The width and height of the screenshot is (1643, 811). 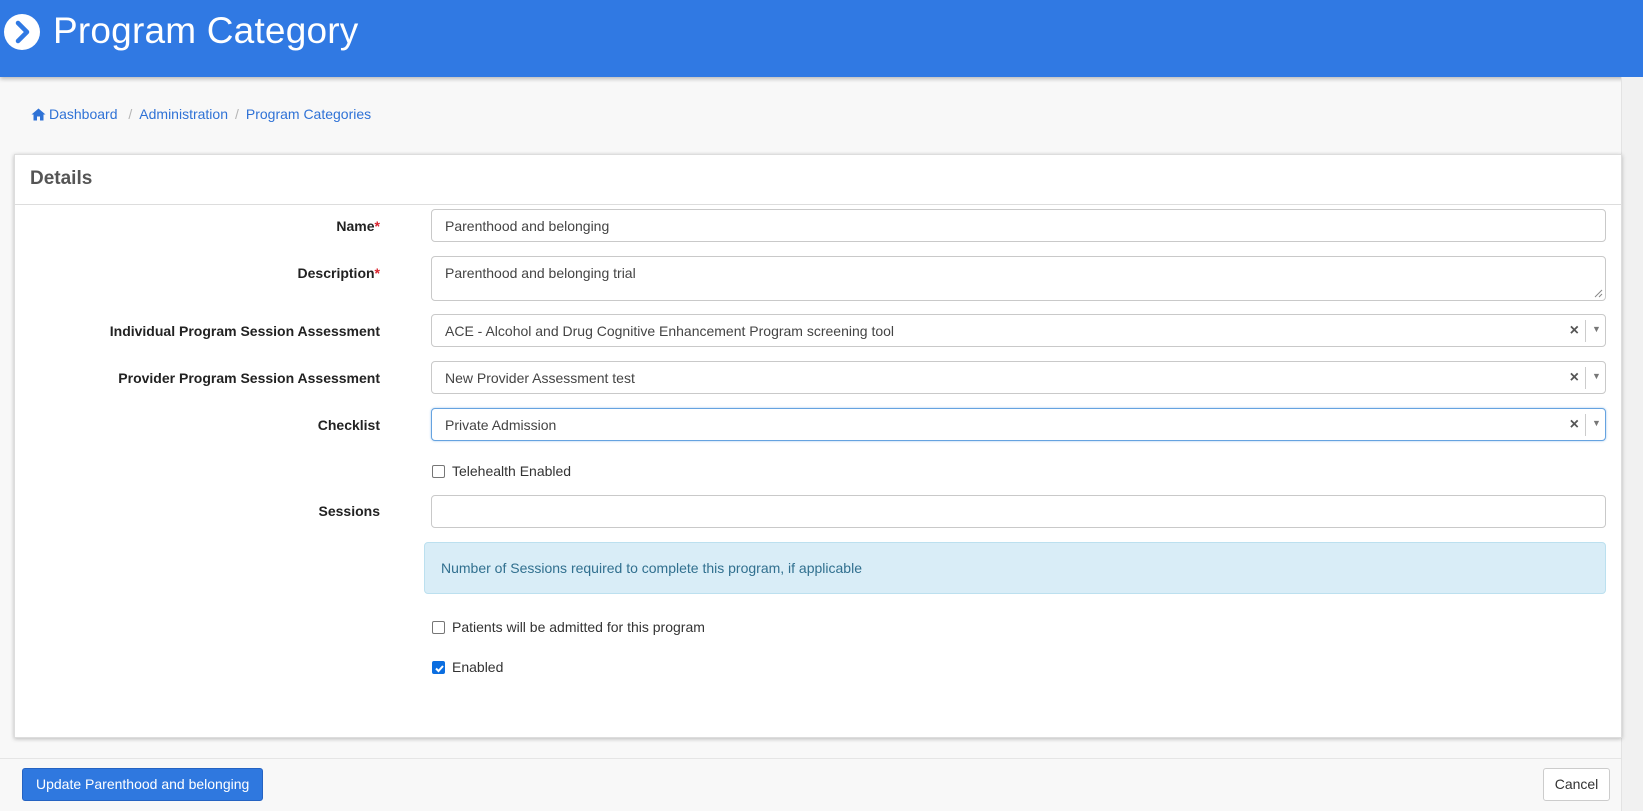 What do you see at coordinates (38, 114) in the screenshot?
I see `home-icon` at bounding box center [38, 114].